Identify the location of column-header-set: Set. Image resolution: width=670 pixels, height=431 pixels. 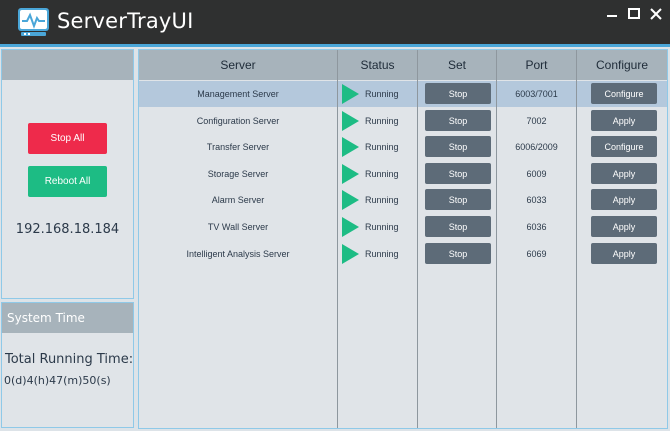
(456, 65).